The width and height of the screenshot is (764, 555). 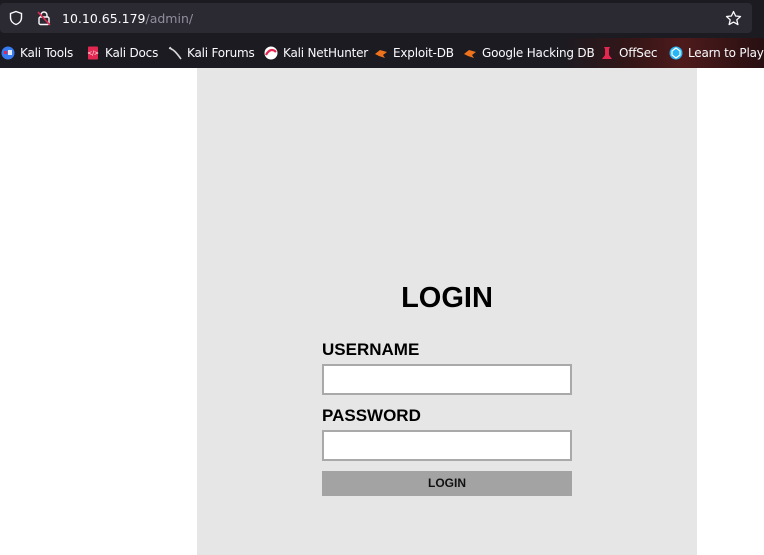 I want to click on bookmark-star-icon, so click(x=733, y=18).